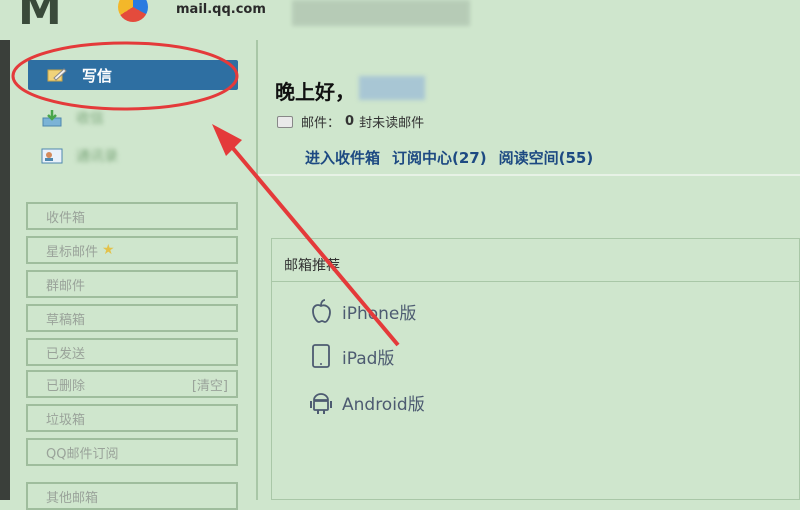  What do you see at coordinates (57, 75) in the screenshot?
I see `pencil-note-icon` at bounding box center [57, 75].